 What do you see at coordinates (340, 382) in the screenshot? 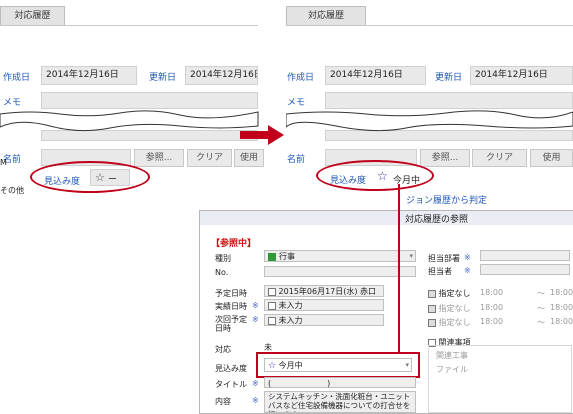
I see `title-field: ( )` at bounding box center [340, 382].